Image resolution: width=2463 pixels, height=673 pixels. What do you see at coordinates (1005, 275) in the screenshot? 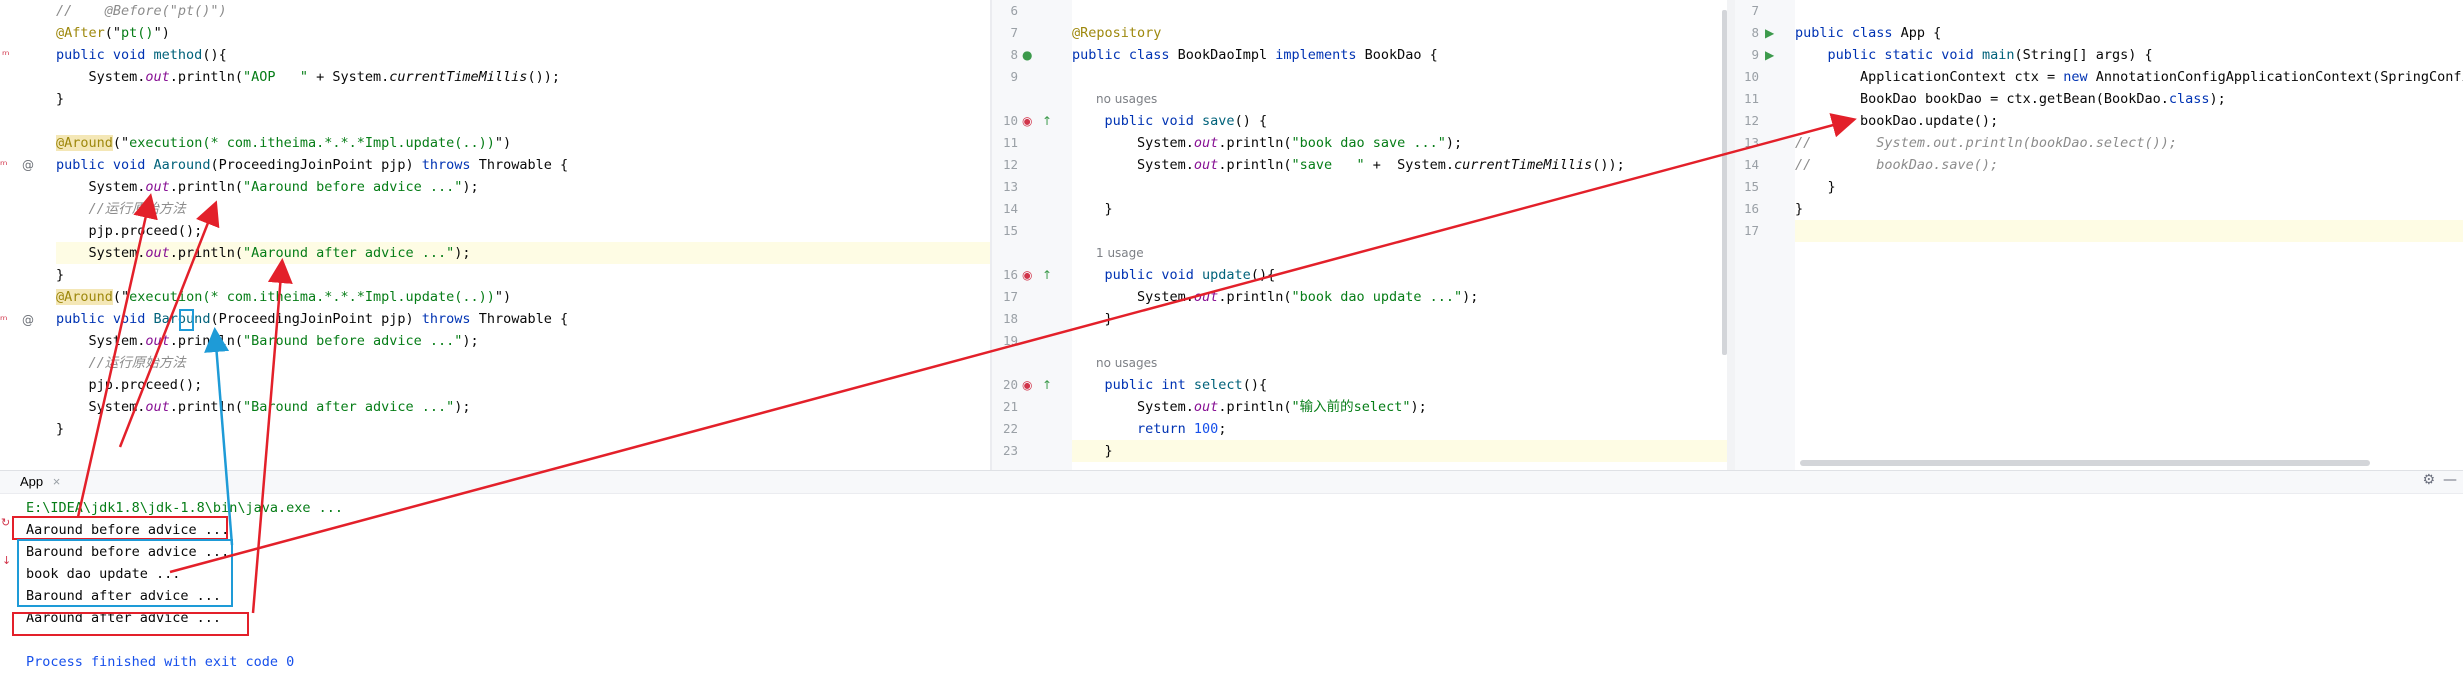
I see `line-number: 16` at bounding box center [1005, 275].